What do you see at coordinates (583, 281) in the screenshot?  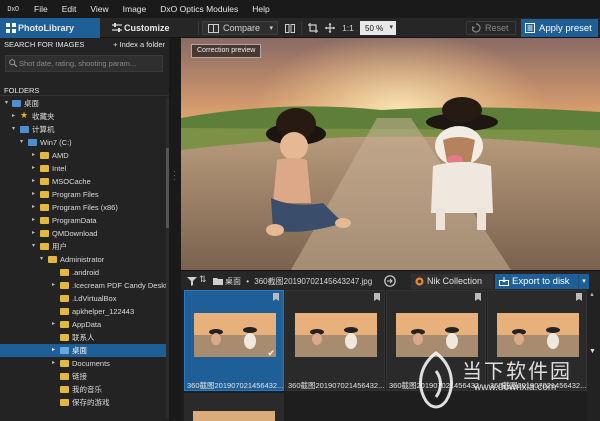 I see `chevron-down-icon: ▾` at bounding box center [583, 281].